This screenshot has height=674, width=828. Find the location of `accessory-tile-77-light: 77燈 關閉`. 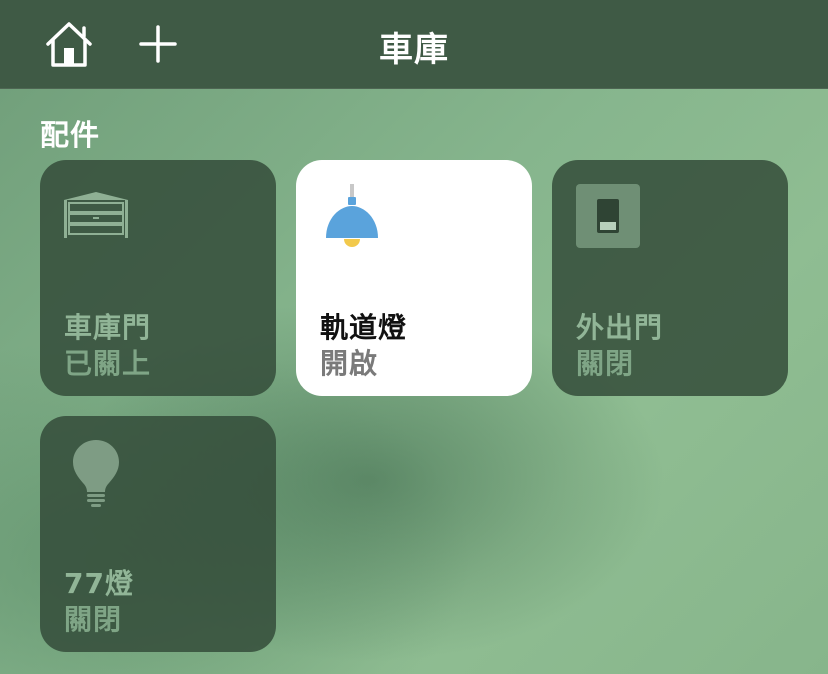

accessory-tile-77-light: 77燈 關閉 is located at coordinates (158, 534).